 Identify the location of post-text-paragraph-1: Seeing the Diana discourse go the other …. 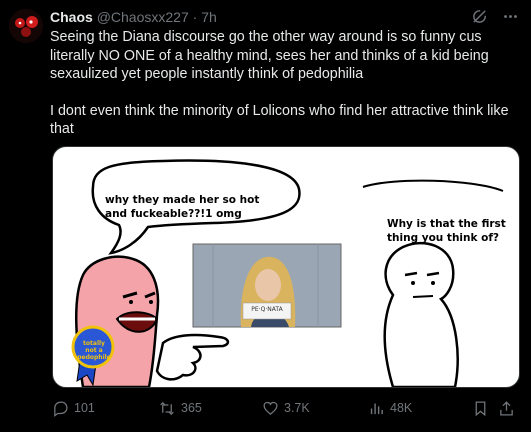
(269, 55).